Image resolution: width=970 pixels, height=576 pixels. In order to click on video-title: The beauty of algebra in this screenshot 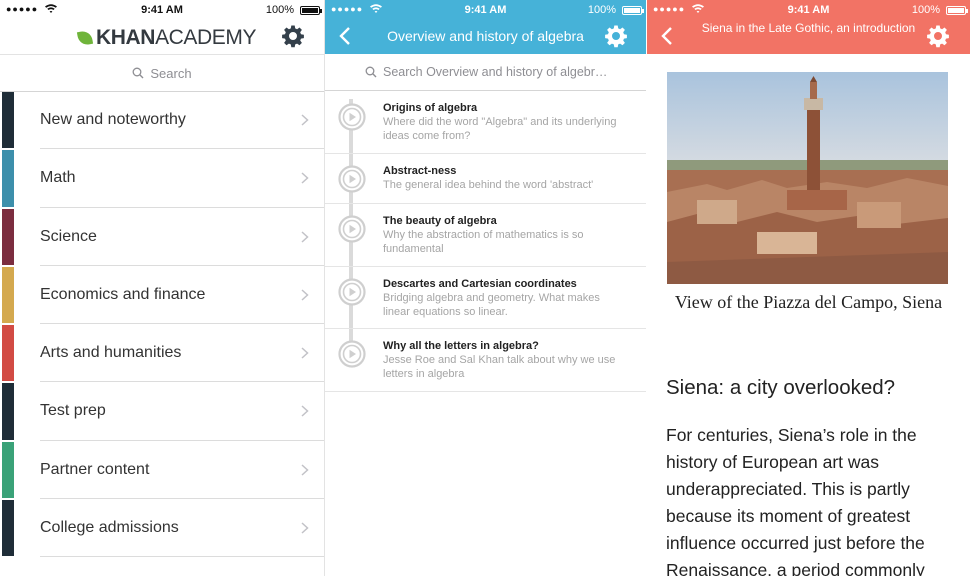, I will do `click(440, 221)`.